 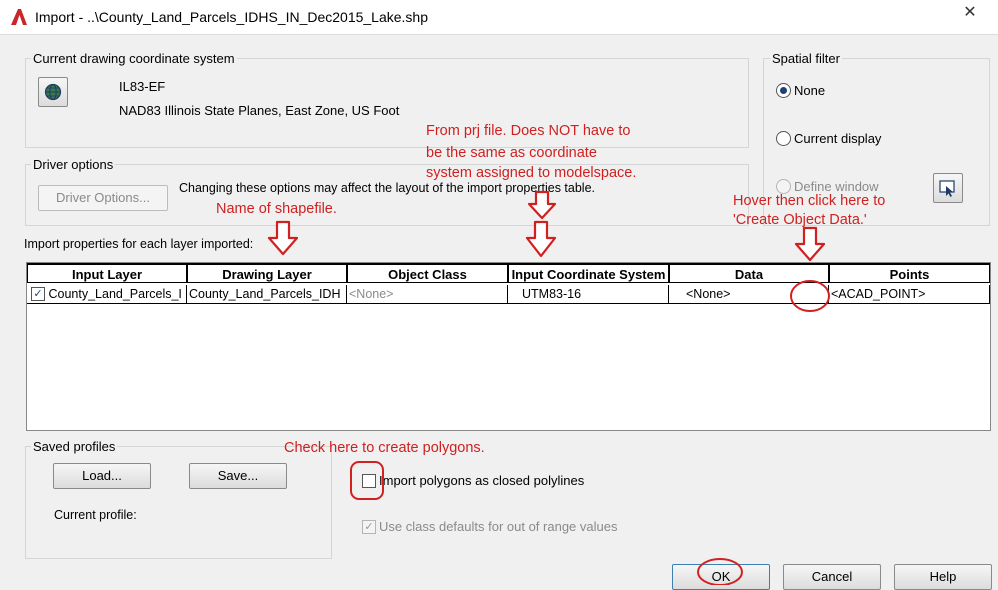 I want to click on saved-profiles-group-label: Saved profiles, so click(x=74, y=446).